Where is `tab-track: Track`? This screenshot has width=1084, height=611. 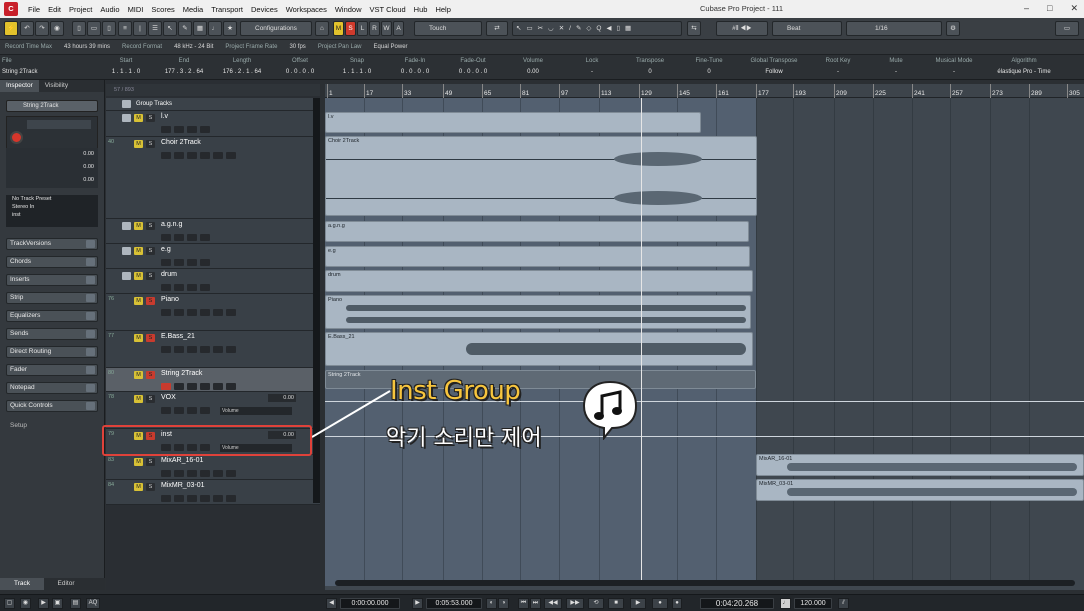 tab-track: Track is located at coordinates (22, 584).